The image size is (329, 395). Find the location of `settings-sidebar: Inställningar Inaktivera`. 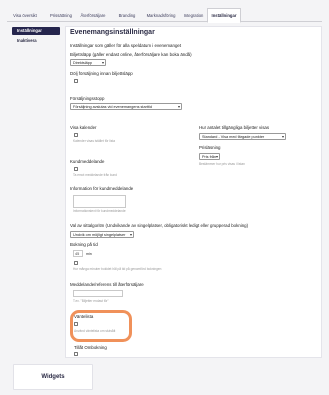

settings-sidebar: Inställningar Inaktivera is located at coordinates (36, 37).